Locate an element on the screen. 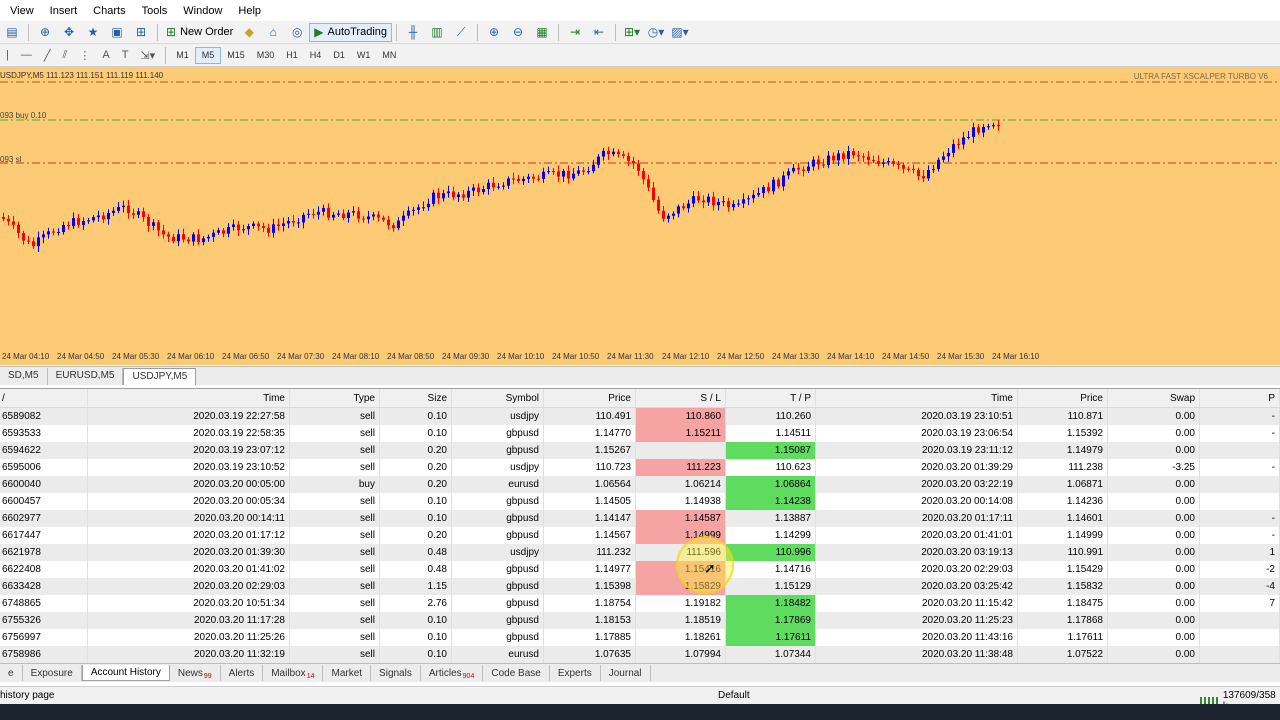 This screenshot has height=720, width=1280. zoom-in-icon: ⊕ is located at coordinates (494, 32).